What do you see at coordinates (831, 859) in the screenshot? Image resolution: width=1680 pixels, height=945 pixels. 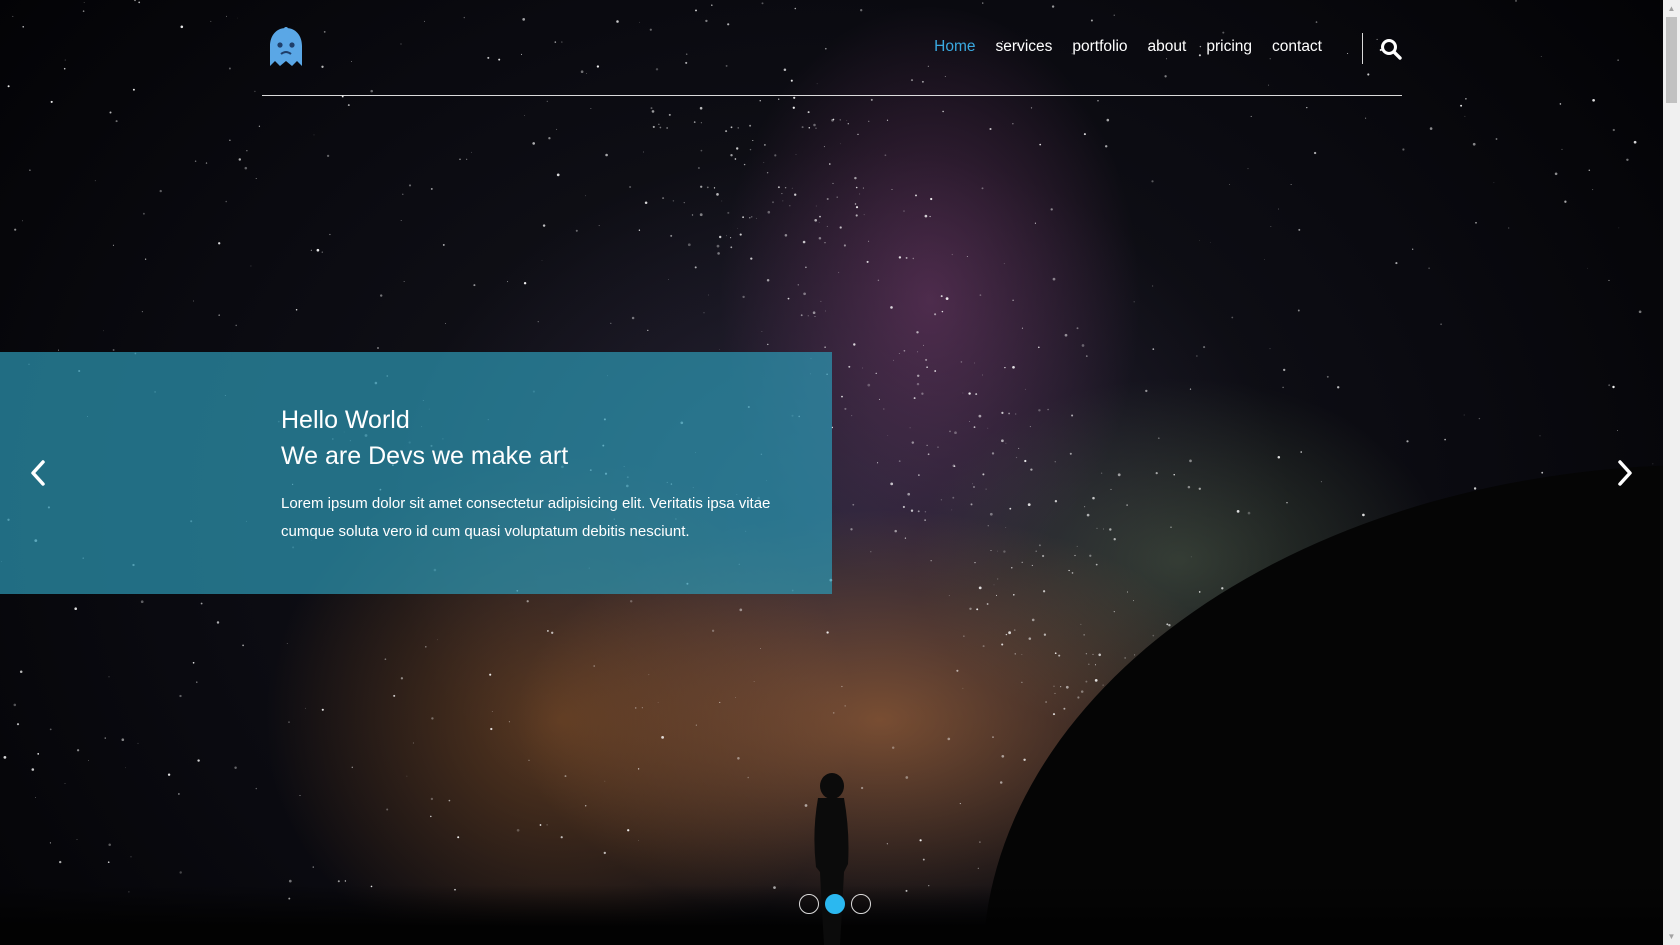 I see `person-silhouette` at bounding box center [831, 859].